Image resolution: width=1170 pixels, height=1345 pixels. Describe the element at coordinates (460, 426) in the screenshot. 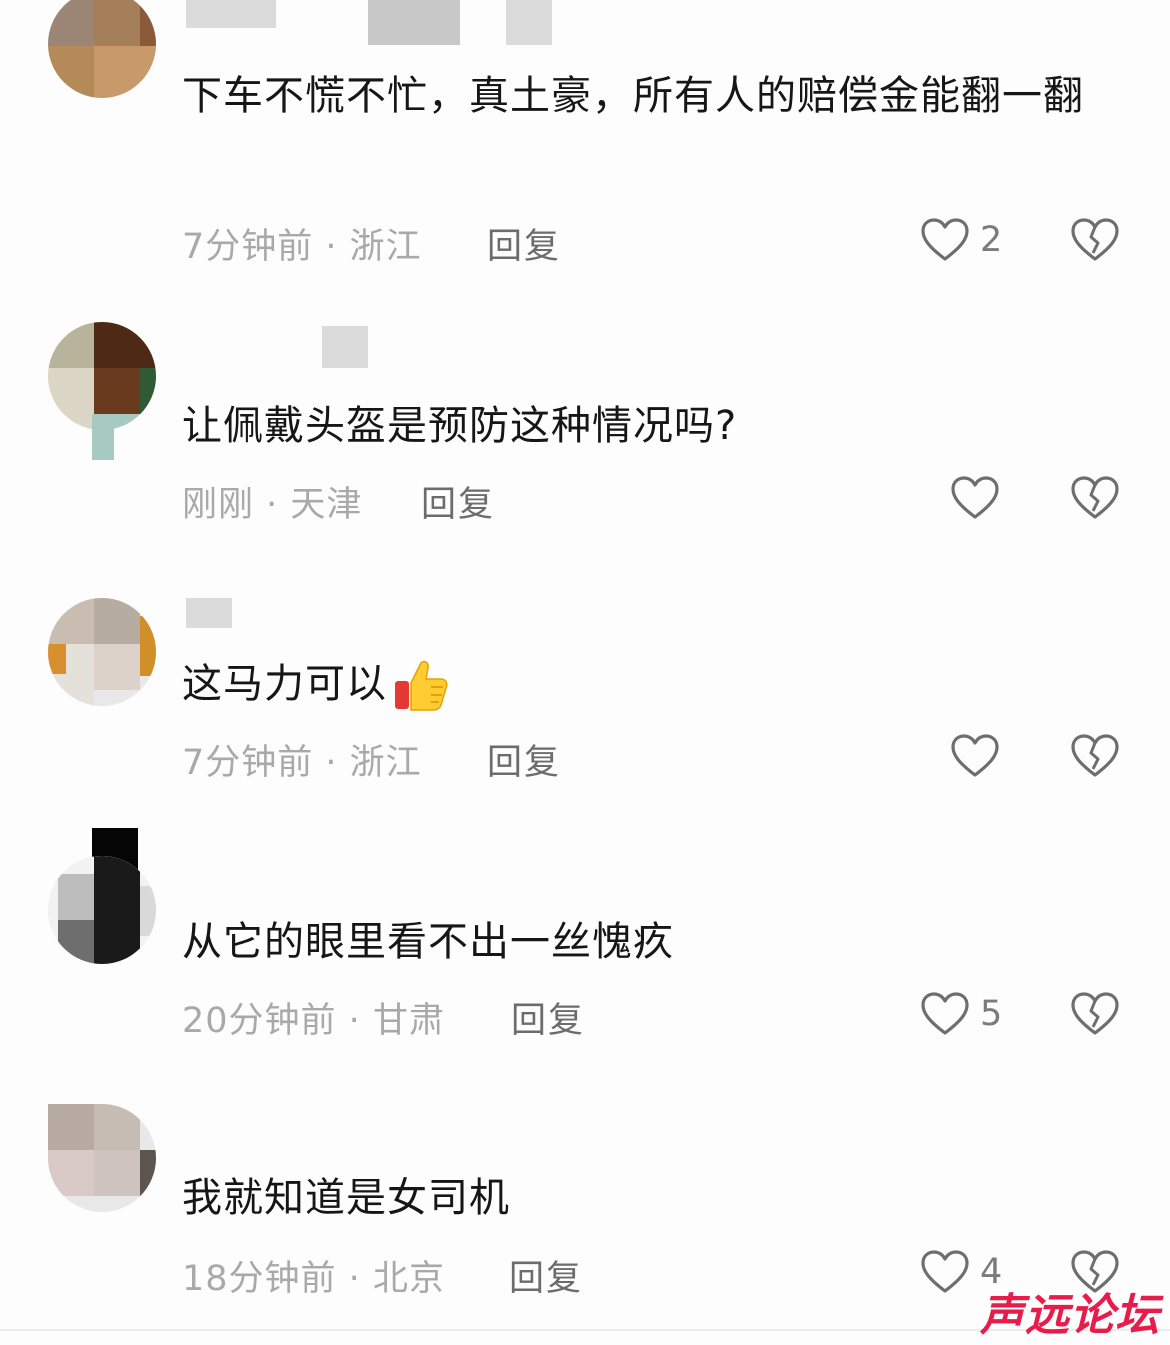

I see `comment-text: 让佩戴头盔是预防这种情况吗?` at that location.